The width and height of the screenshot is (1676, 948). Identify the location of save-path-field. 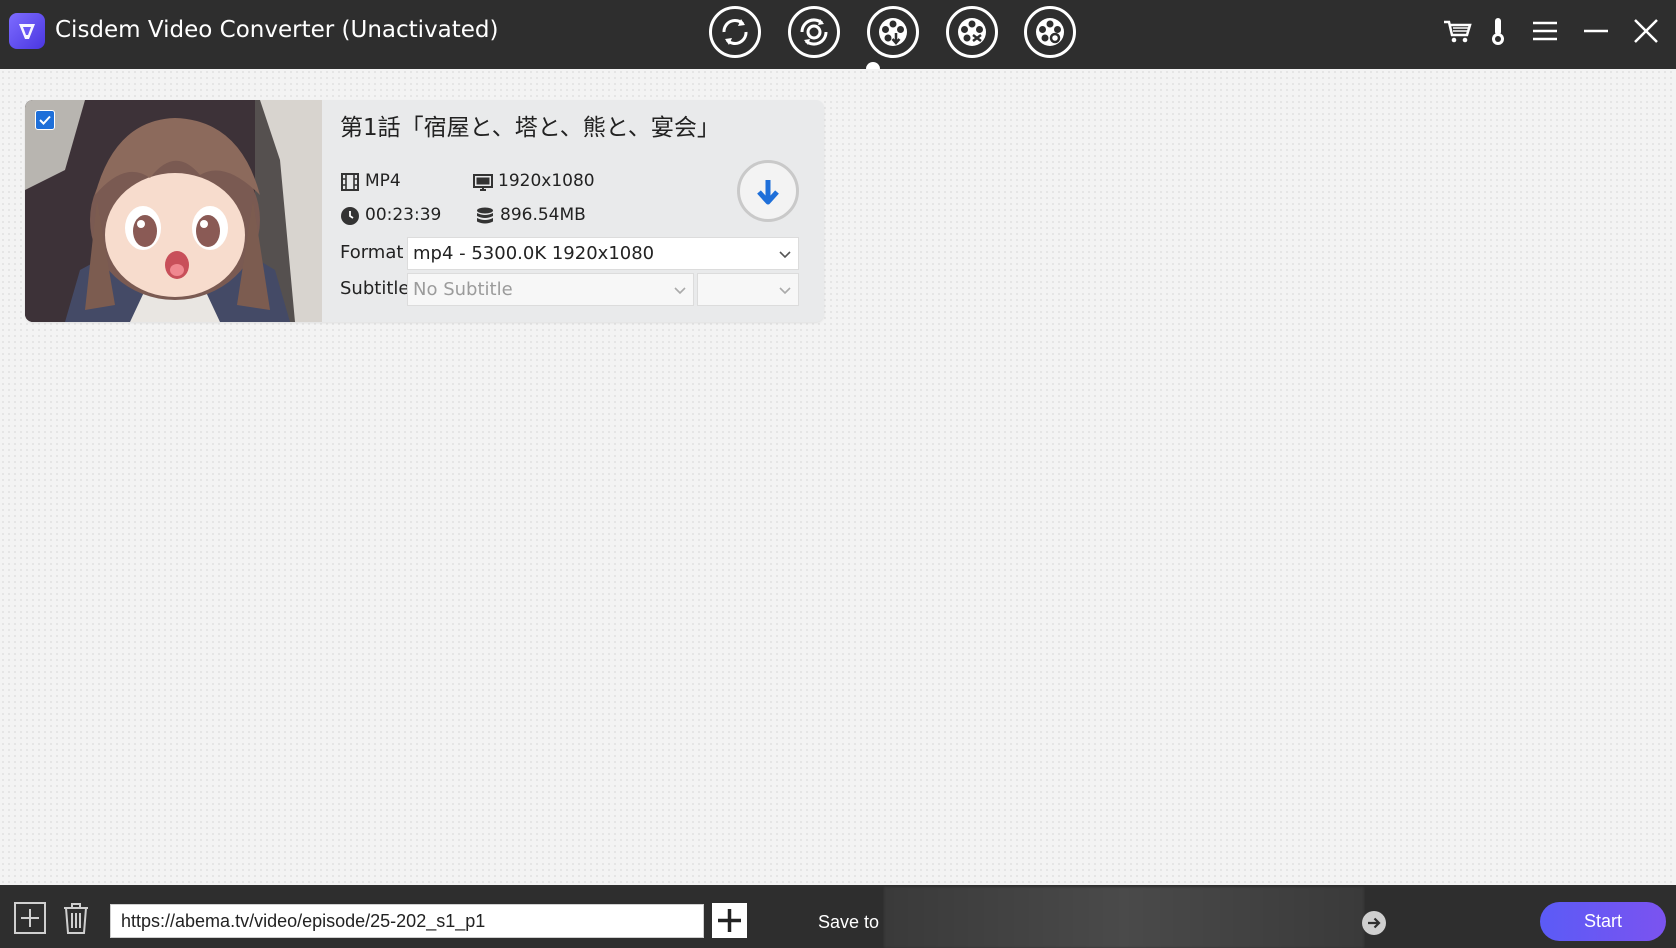
(1124, 917).